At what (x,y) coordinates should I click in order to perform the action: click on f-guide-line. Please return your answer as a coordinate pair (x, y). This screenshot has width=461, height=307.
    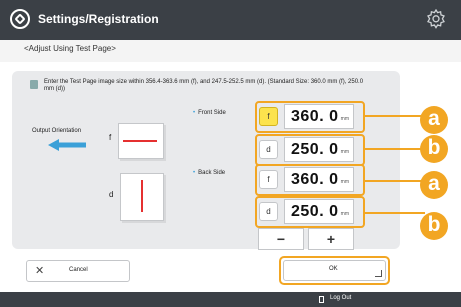
    Looking at the image, I should click on (140, 141).